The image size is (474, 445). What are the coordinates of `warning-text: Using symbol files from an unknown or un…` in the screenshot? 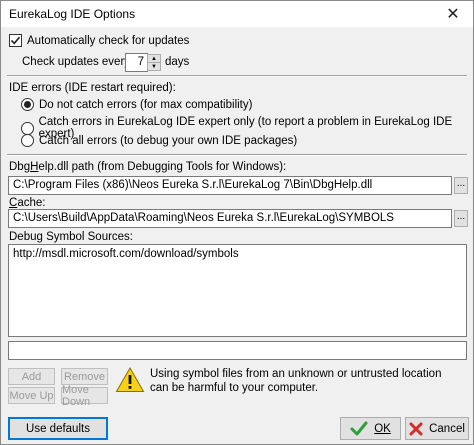 It's located at (296, 381).